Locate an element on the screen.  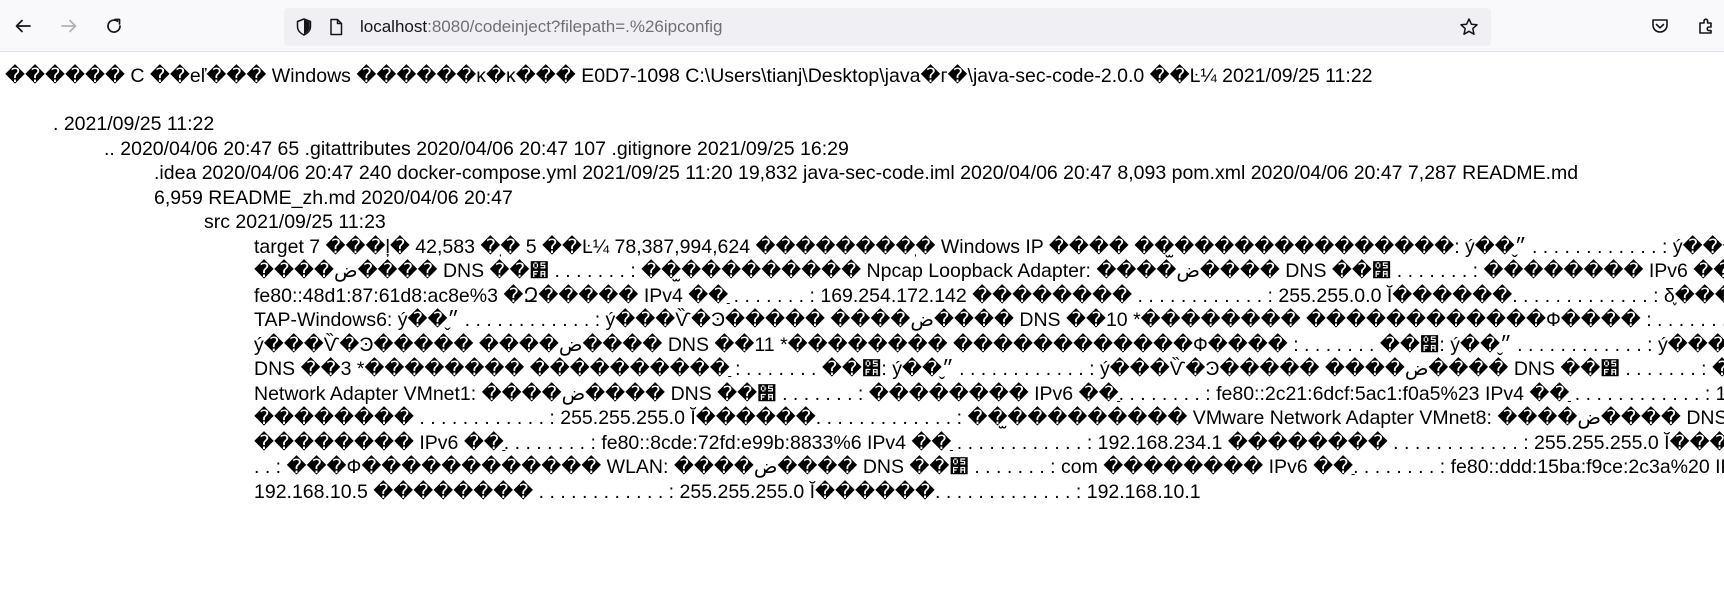
back-button is located at coordinates (23, 26).